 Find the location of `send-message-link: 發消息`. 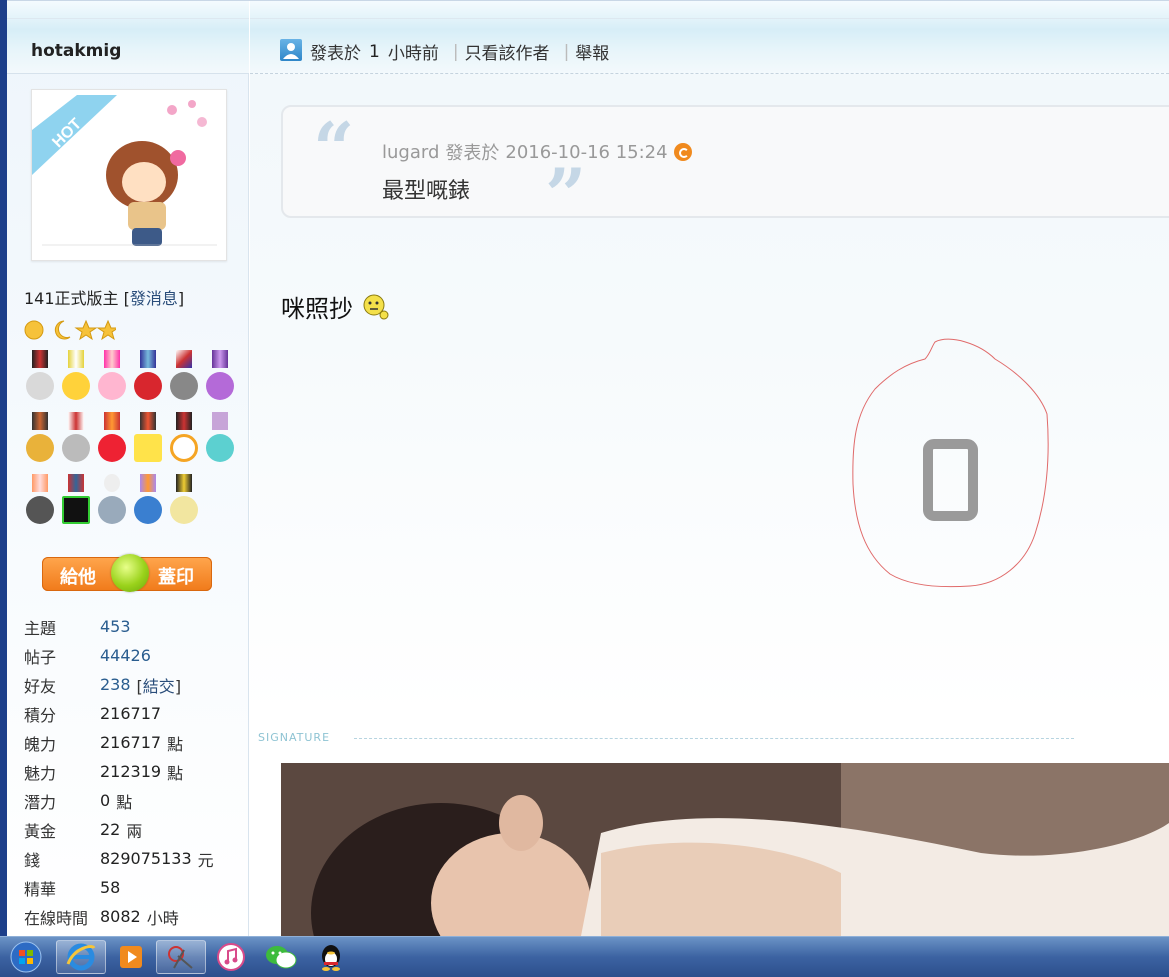

send-message-link: 發消息 is located at coordinates (154, 298).